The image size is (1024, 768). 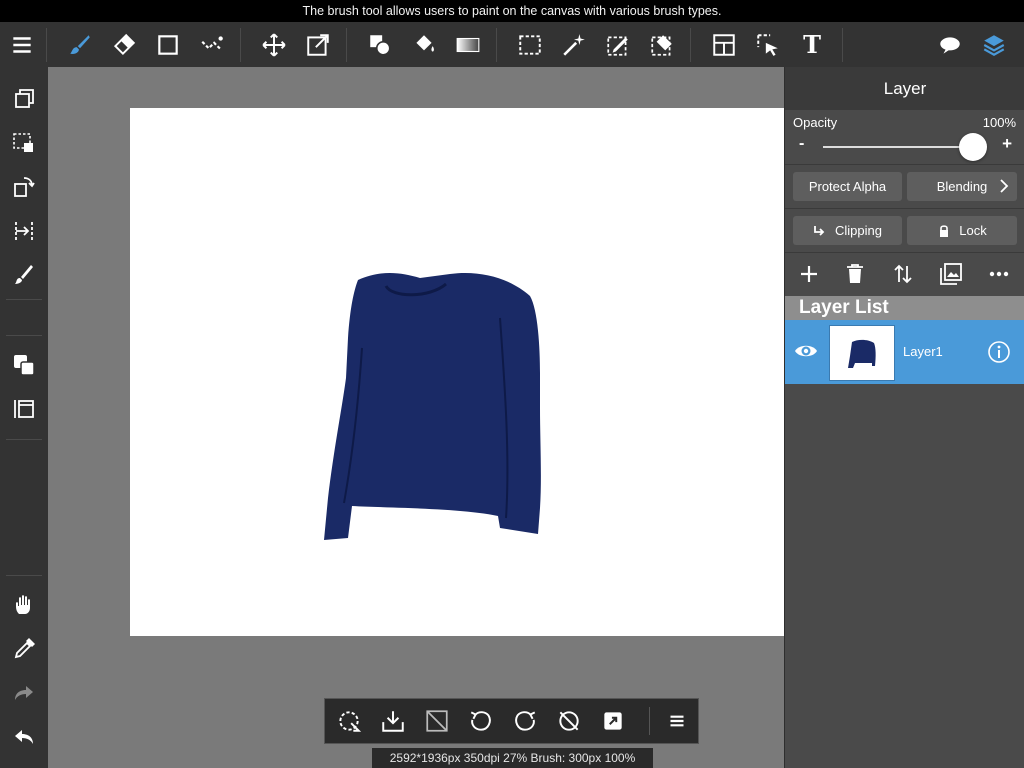 What do you see at coordinates (24, 605) in the screenshot?
I see `hand-icon` at bounding box center [24, 605].